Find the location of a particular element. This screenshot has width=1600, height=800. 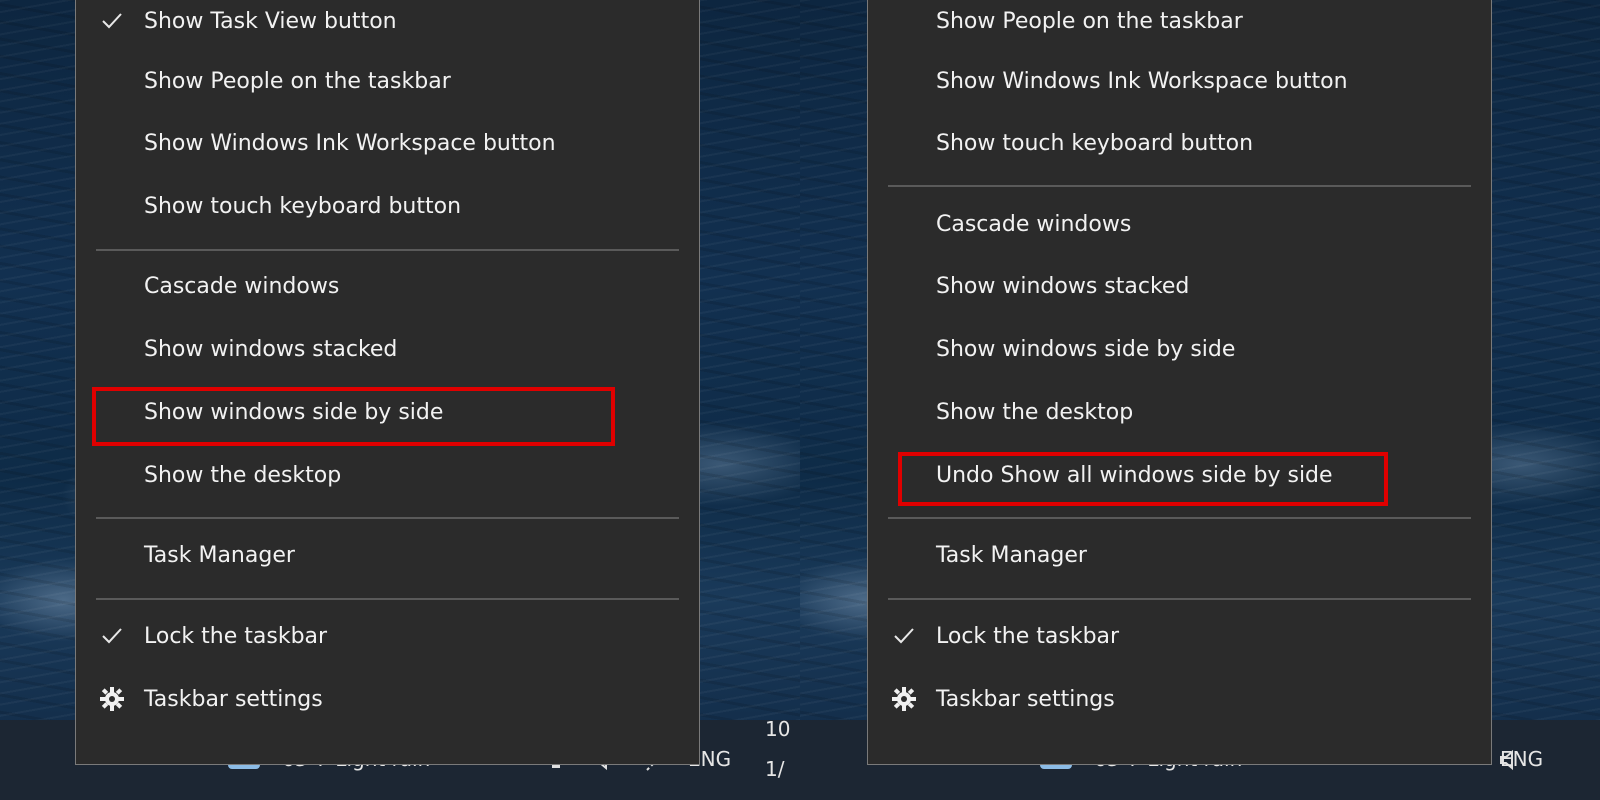

menu-item-show-windows-side-by-side: Show windows side by side is located at coordinates (1179, 349).